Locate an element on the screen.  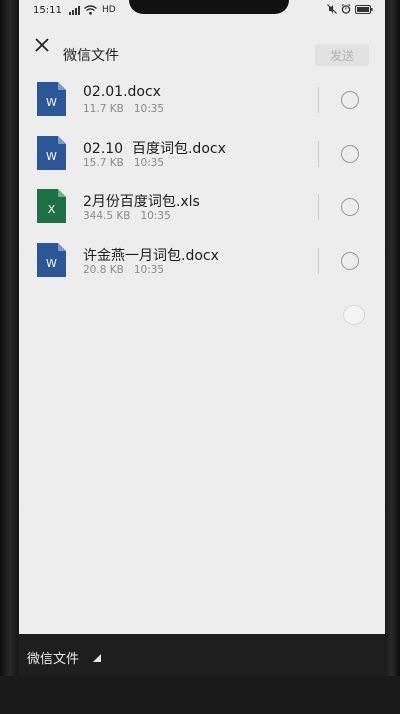
file-row: W 许金燕一月词包.docx 20.8 KB 10:35 is located at coordinates (202, 260).